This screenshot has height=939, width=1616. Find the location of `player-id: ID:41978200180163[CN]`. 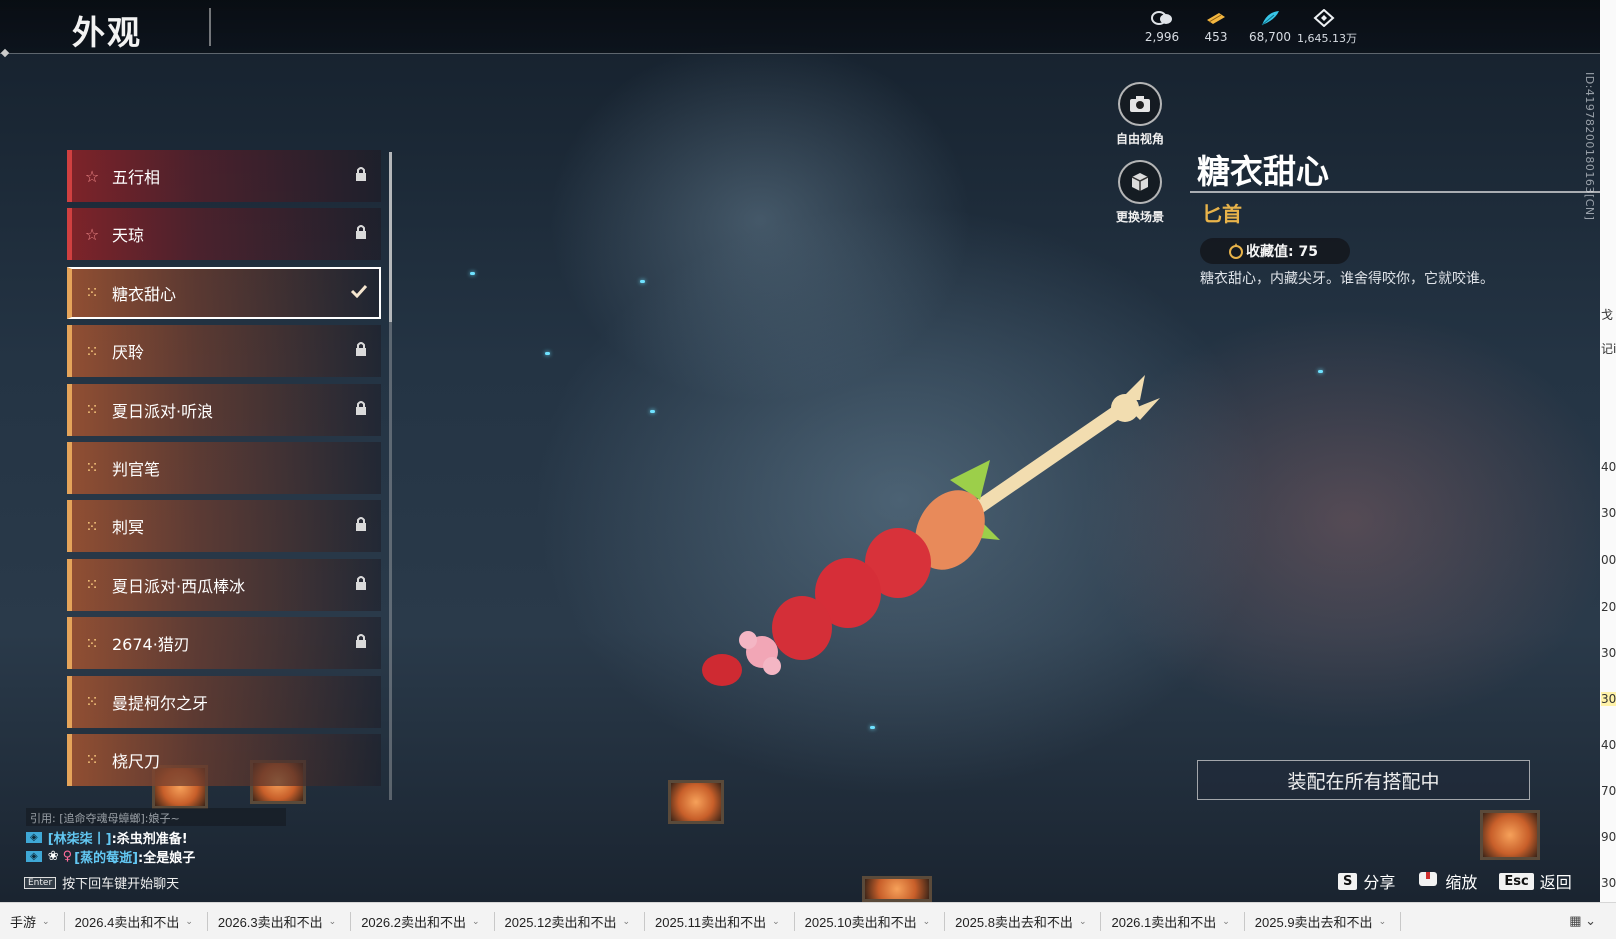

player-id: ID:41978200180163[CN] is located at coordinates (1589, 146).